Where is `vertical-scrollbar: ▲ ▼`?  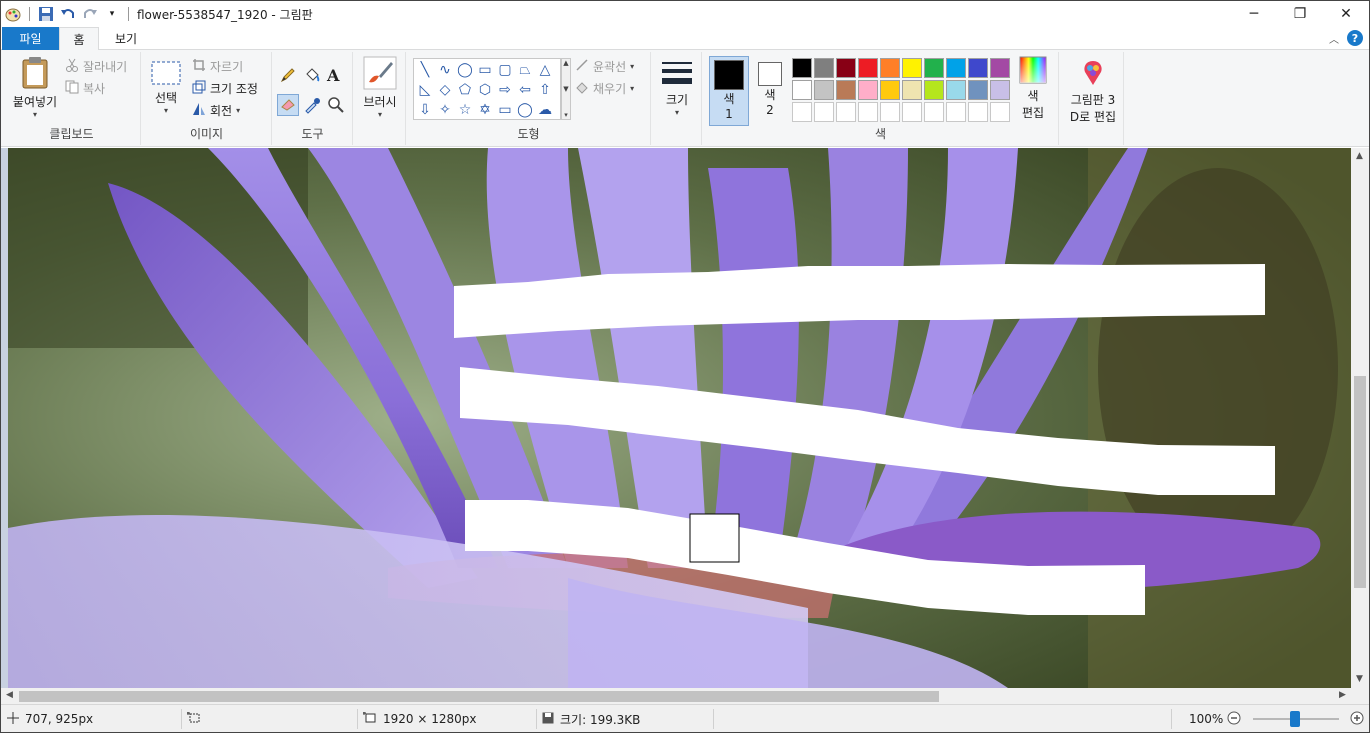
vertical-scrollbar: ▲ ▼ is located at coordinates (1360, 418).